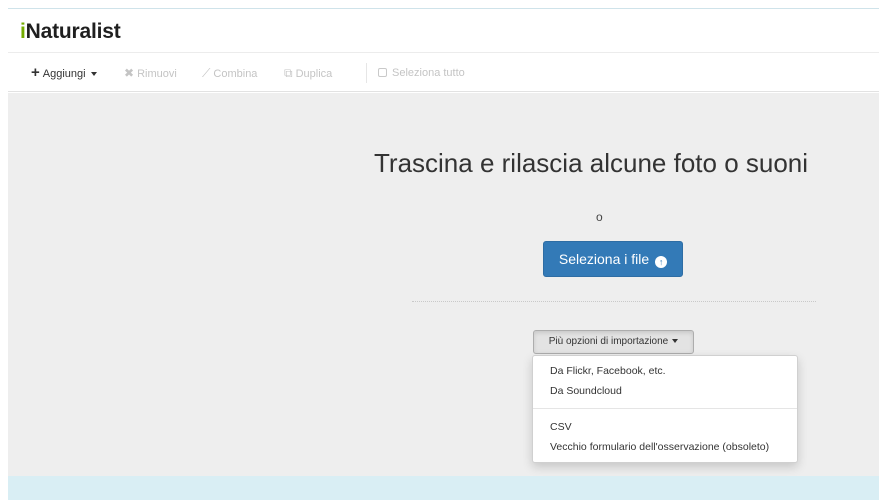 The width and height of the screenshot is (879, 500). I want to click on select-files-label: Seleziona i file, so click(604, 259).